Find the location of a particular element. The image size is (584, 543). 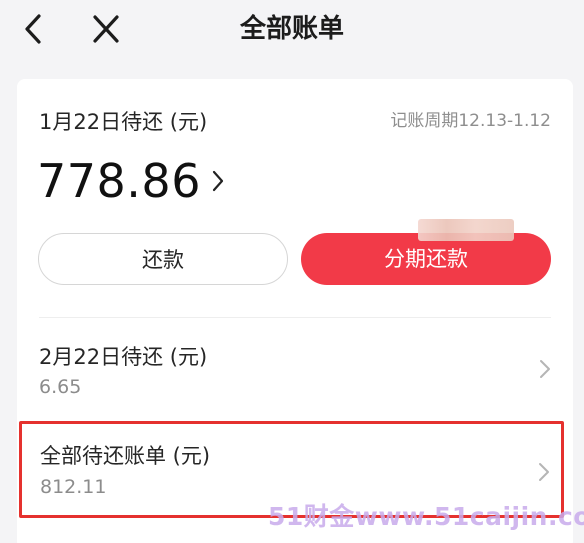

current-amount-link: 778.86 is located at coordinates (131, 181).